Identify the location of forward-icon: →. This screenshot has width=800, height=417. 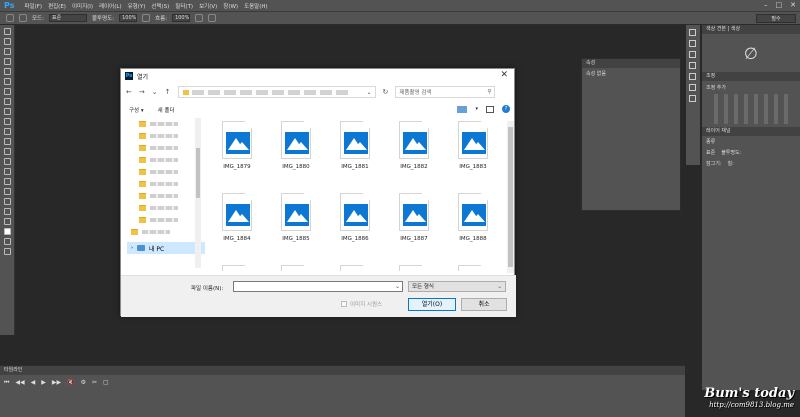
(142, 92).